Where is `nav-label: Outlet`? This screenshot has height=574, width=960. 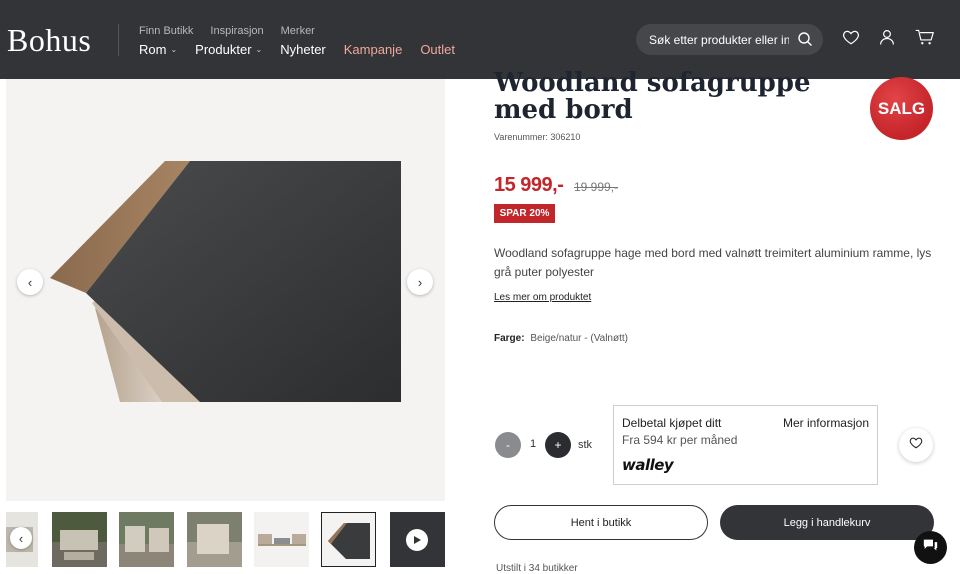
nav-label: Outlet is located at coordinates (437, 49).